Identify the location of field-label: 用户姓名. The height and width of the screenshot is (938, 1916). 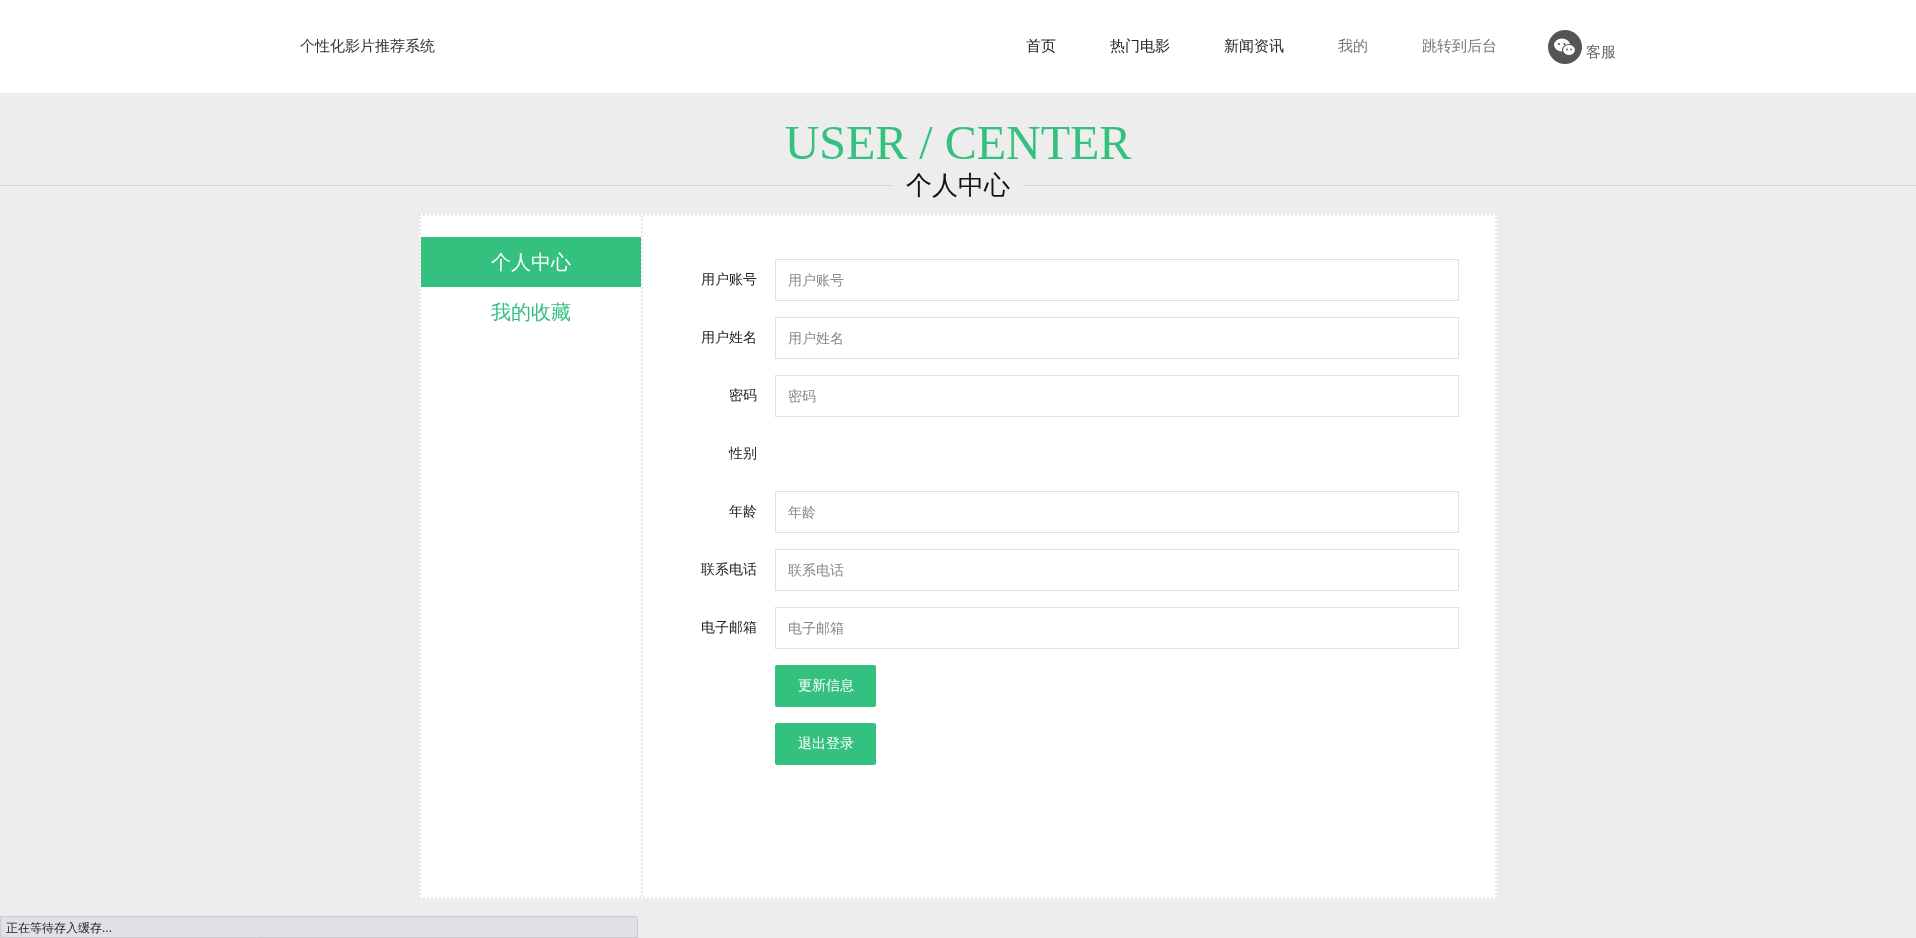
(729, 338).